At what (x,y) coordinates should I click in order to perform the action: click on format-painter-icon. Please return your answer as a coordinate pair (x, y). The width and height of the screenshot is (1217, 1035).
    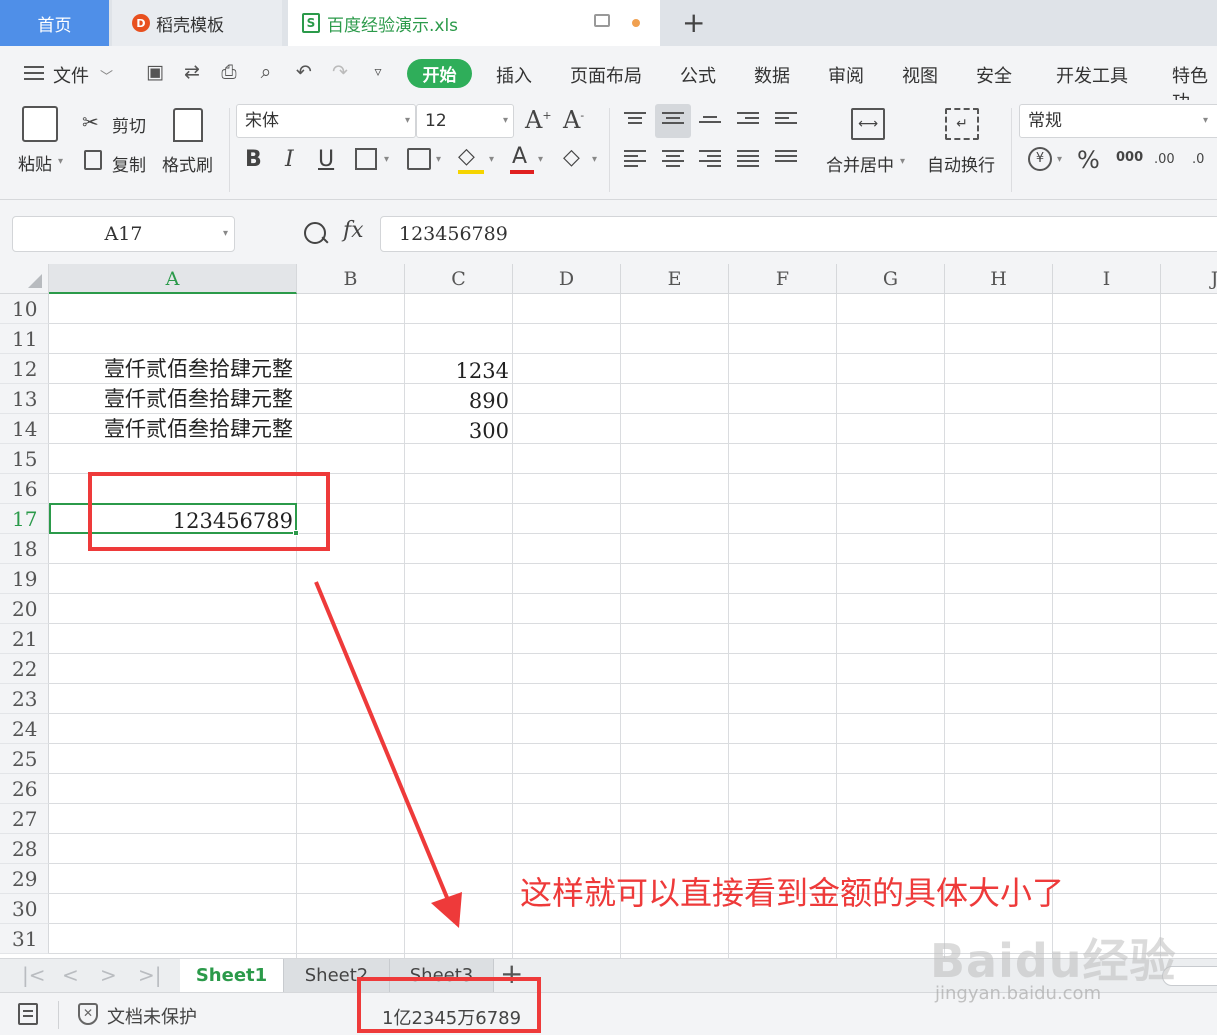
    Looking at the image, I should click on (188, 125).